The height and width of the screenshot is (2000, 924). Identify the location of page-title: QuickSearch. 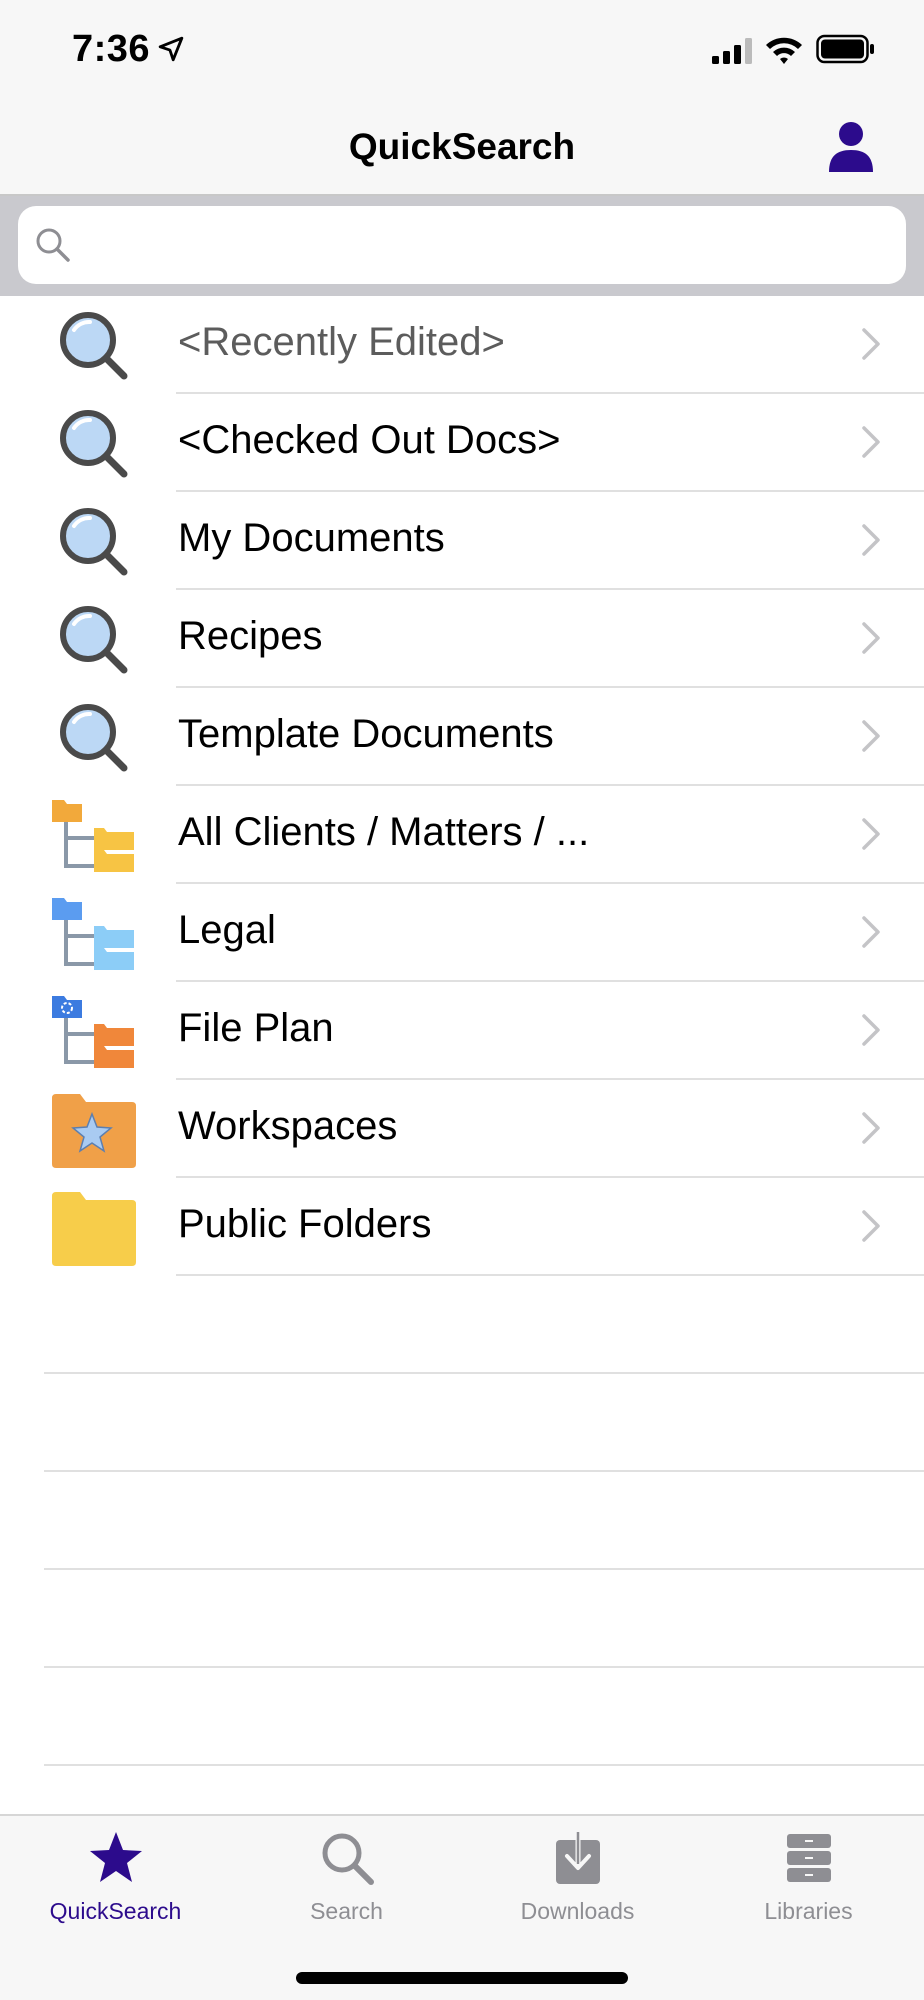
(462, 146).